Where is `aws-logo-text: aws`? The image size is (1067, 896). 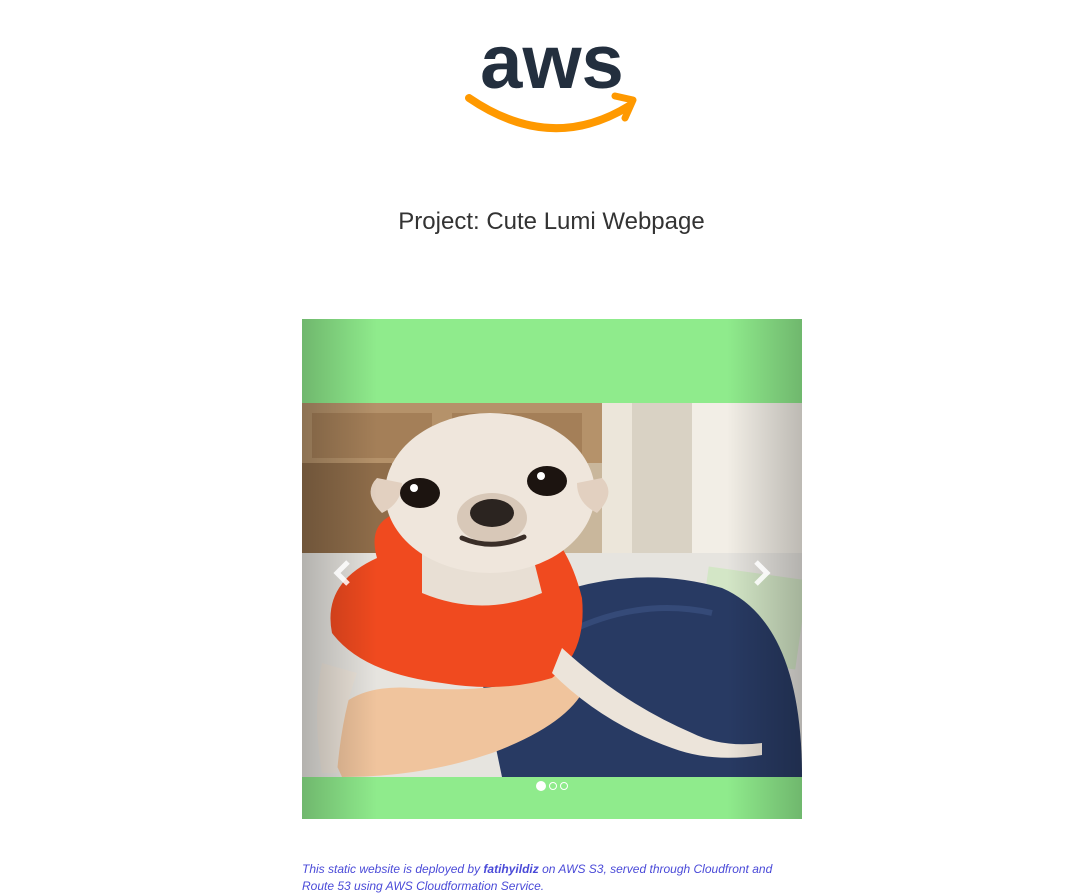 aws-logo-text: aws is located at coordinates (552, 66).